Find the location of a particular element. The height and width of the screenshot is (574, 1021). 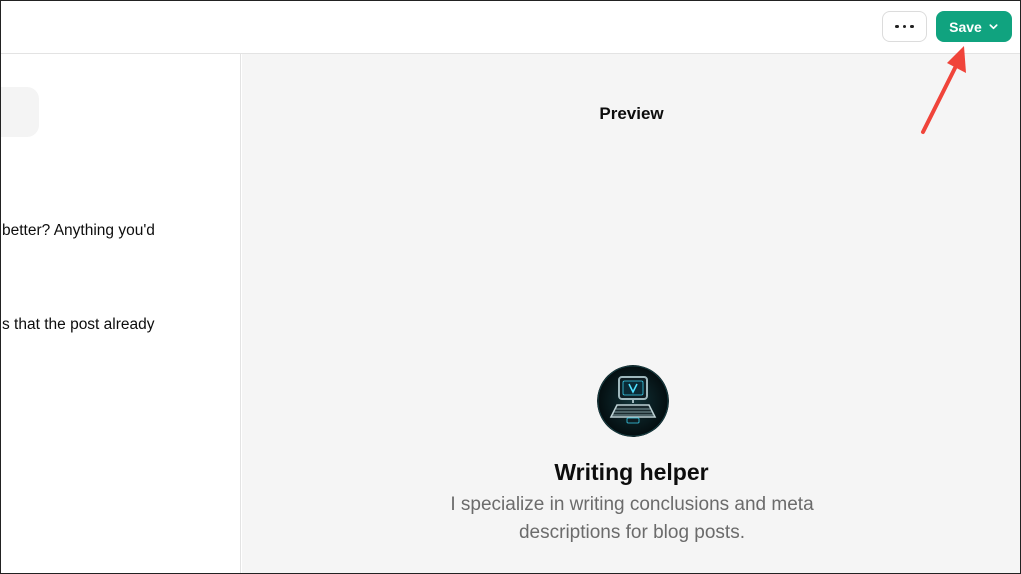

red-arrow-annotation is located at coordinates (943, 90).